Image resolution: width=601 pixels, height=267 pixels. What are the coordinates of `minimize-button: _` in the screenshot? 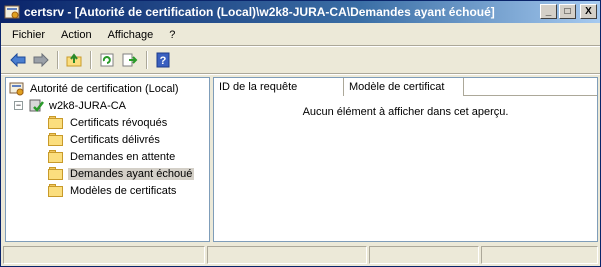 It's located at (548, 11).